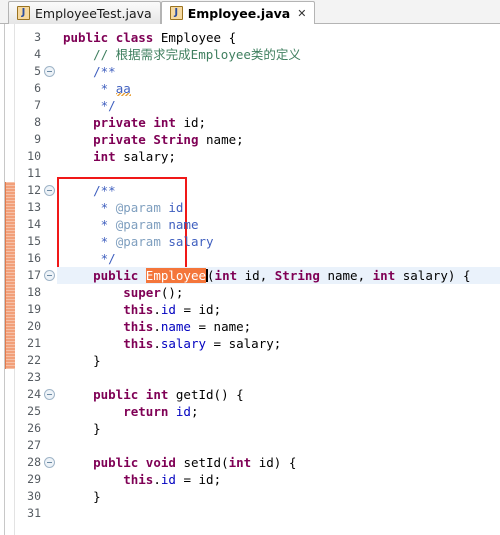 This screenshot has width=500, height=535. Describe the element at coordinates (119, 139) in the screenshot. I see `code-keyword: private` at that location.